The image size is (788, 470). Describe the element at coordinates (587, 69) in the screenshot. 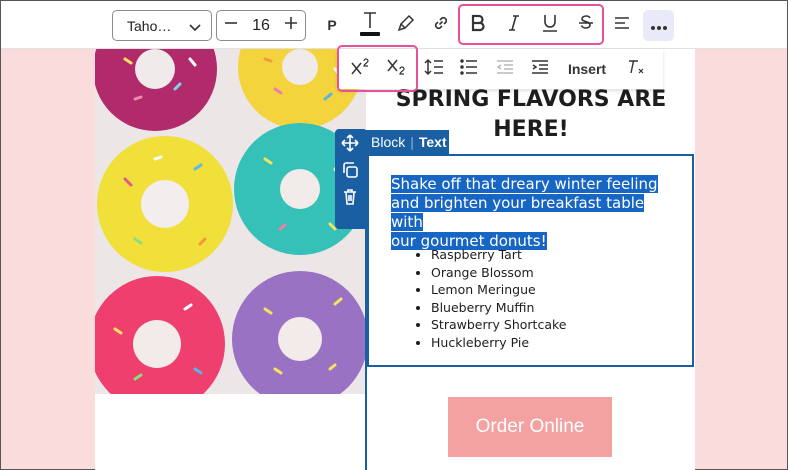

I see `insert-button: Insert` at that location.